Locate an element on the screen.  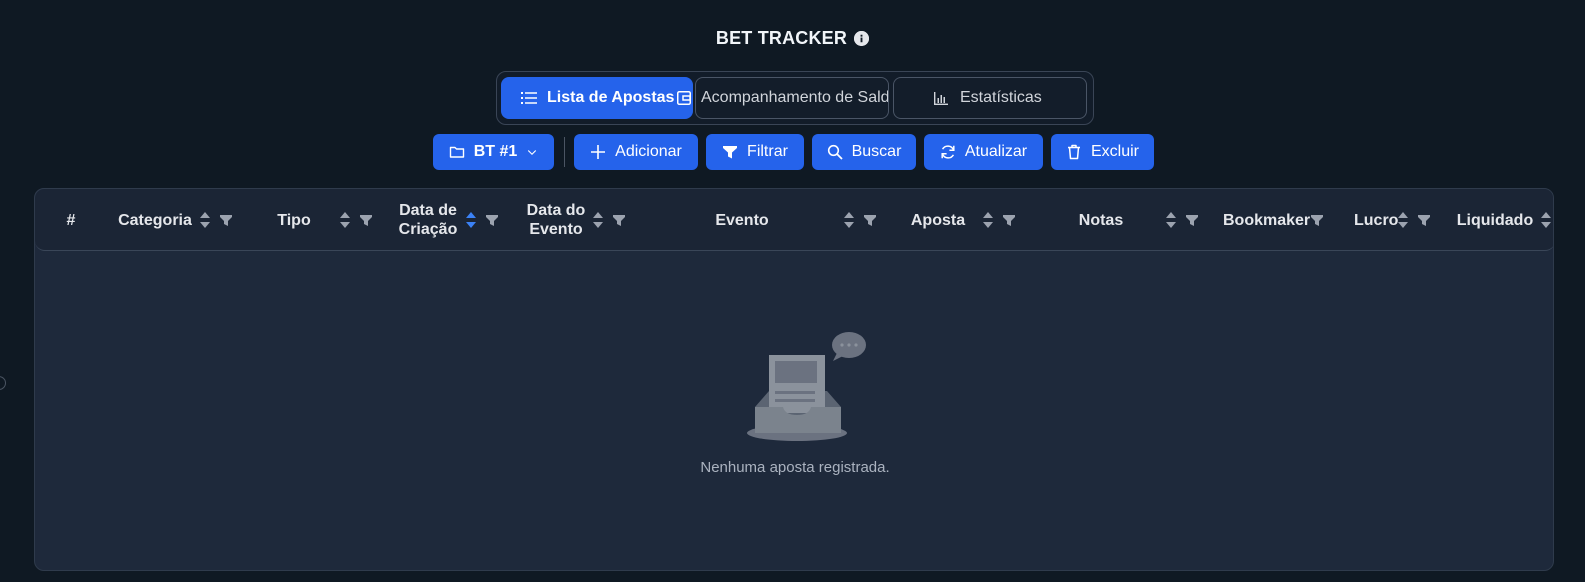
plus-icon is located at coordinates (598, 152).